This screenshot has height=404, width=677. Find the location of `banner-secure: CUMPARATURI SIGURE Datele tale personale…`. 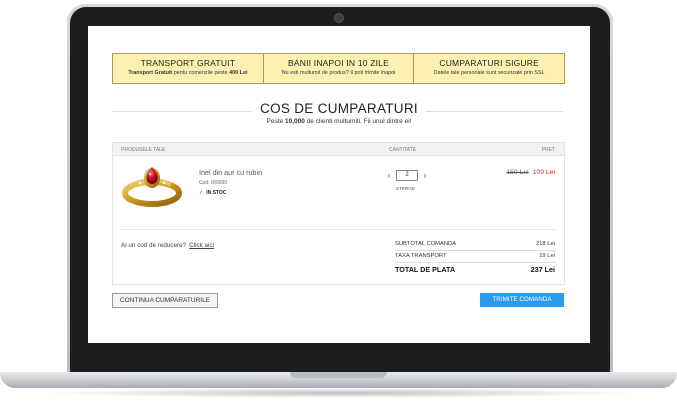

banner-secure: CUMPARATURI SIGURE Datele tale personale… is located at coordinates (489, 68).